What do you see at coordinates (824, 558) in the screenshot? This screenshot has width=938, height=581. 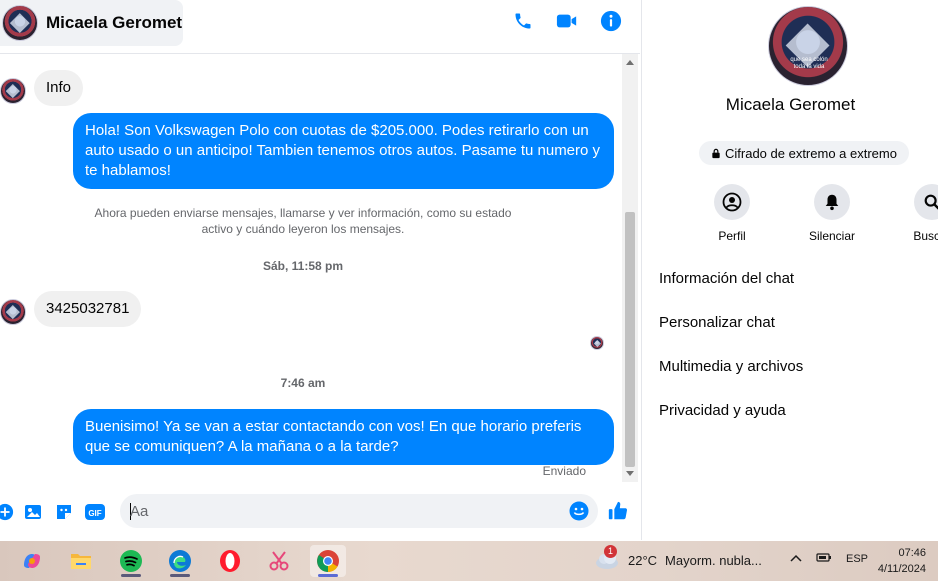 I see `battery-network-icon` at bounding box center [824, 558].